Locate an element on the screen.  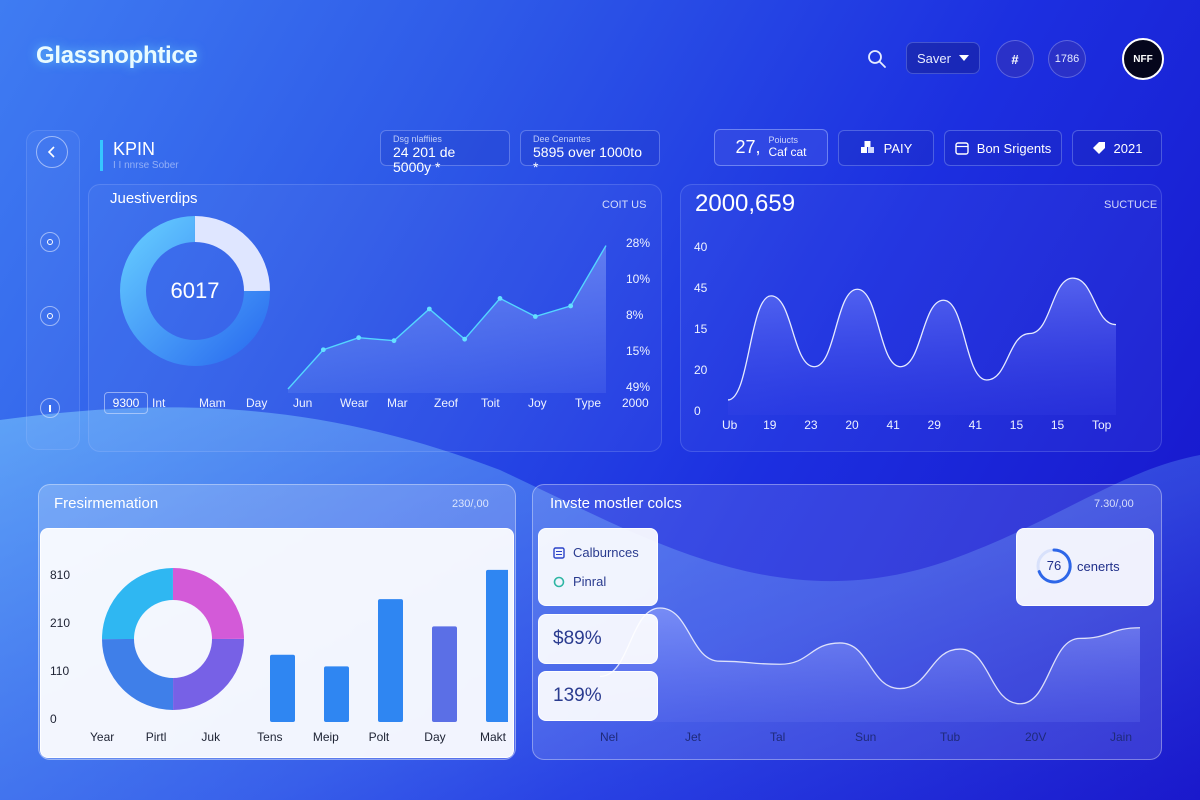
formation-x-label: Polt is located at coordinates (379, 737).